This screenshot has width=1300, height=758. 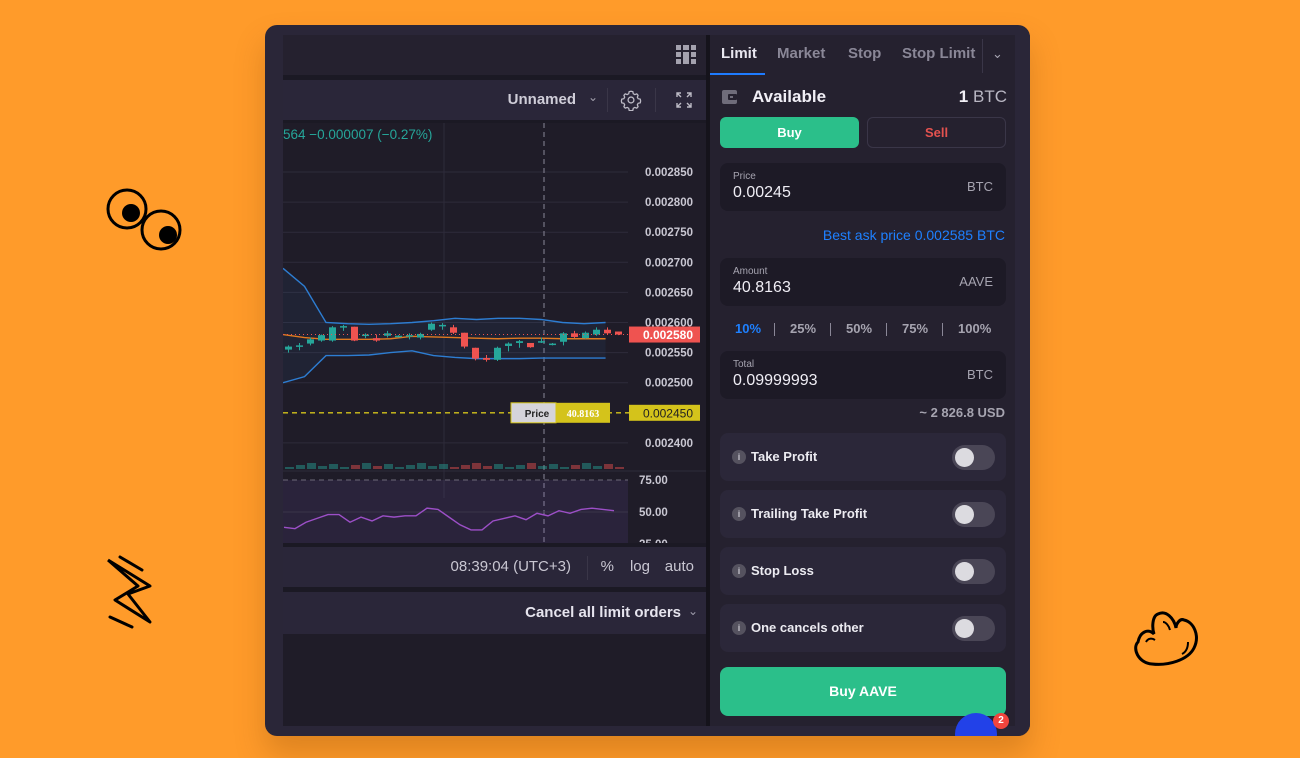 What do you see at coordinates (863, 187) in the screenshot?
I see `price-field: Price 0.00245 BTC` at bounding box center [863, 187].